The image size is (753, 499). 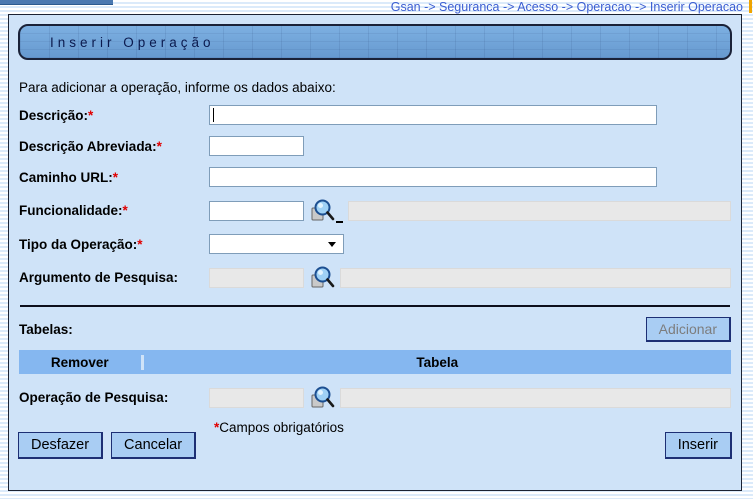 I want to click on section-divider, so click(x=375, y=306).